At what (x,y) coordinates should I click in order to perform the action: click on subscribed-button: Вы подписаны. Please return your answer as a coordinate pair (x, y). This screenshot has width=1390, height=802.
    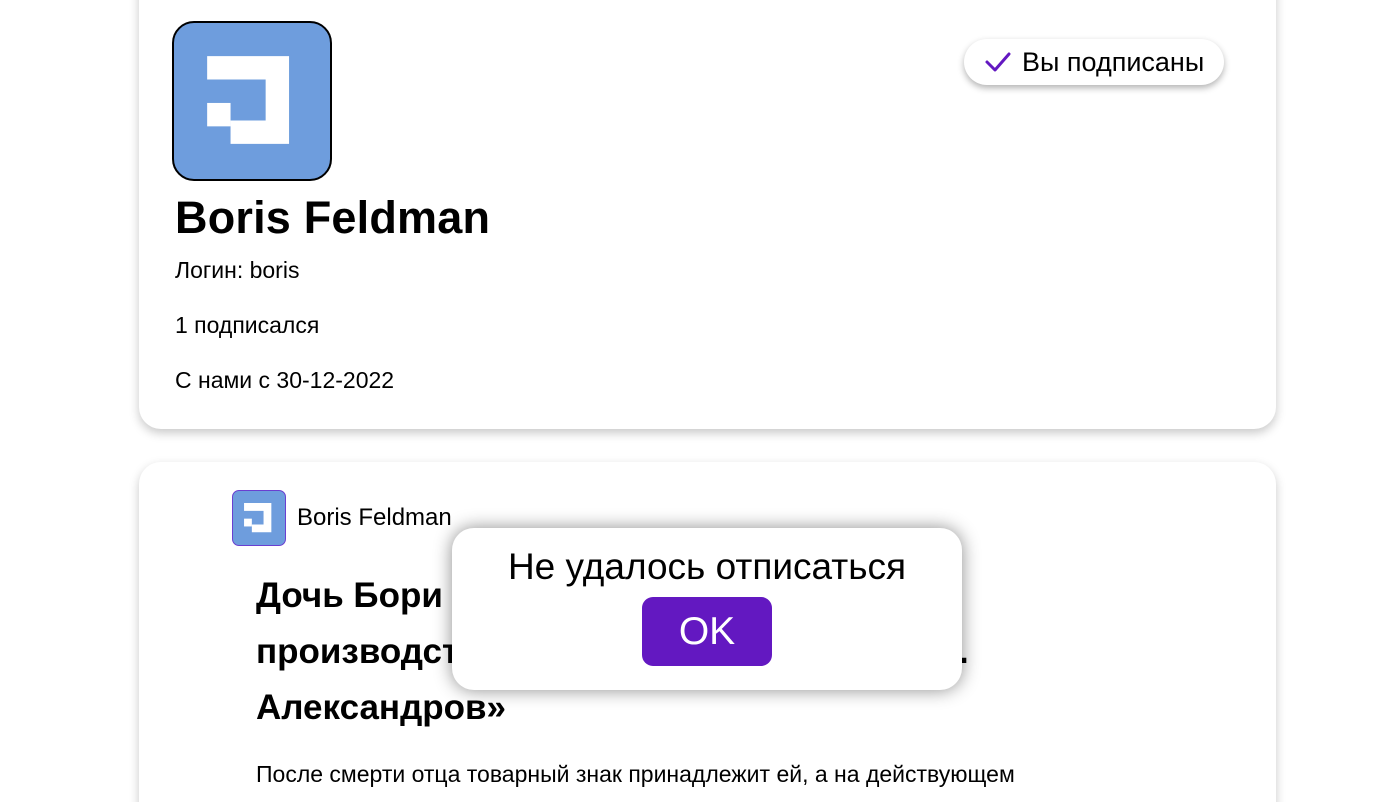
    Looking at the image, I should click on (1094, 62).